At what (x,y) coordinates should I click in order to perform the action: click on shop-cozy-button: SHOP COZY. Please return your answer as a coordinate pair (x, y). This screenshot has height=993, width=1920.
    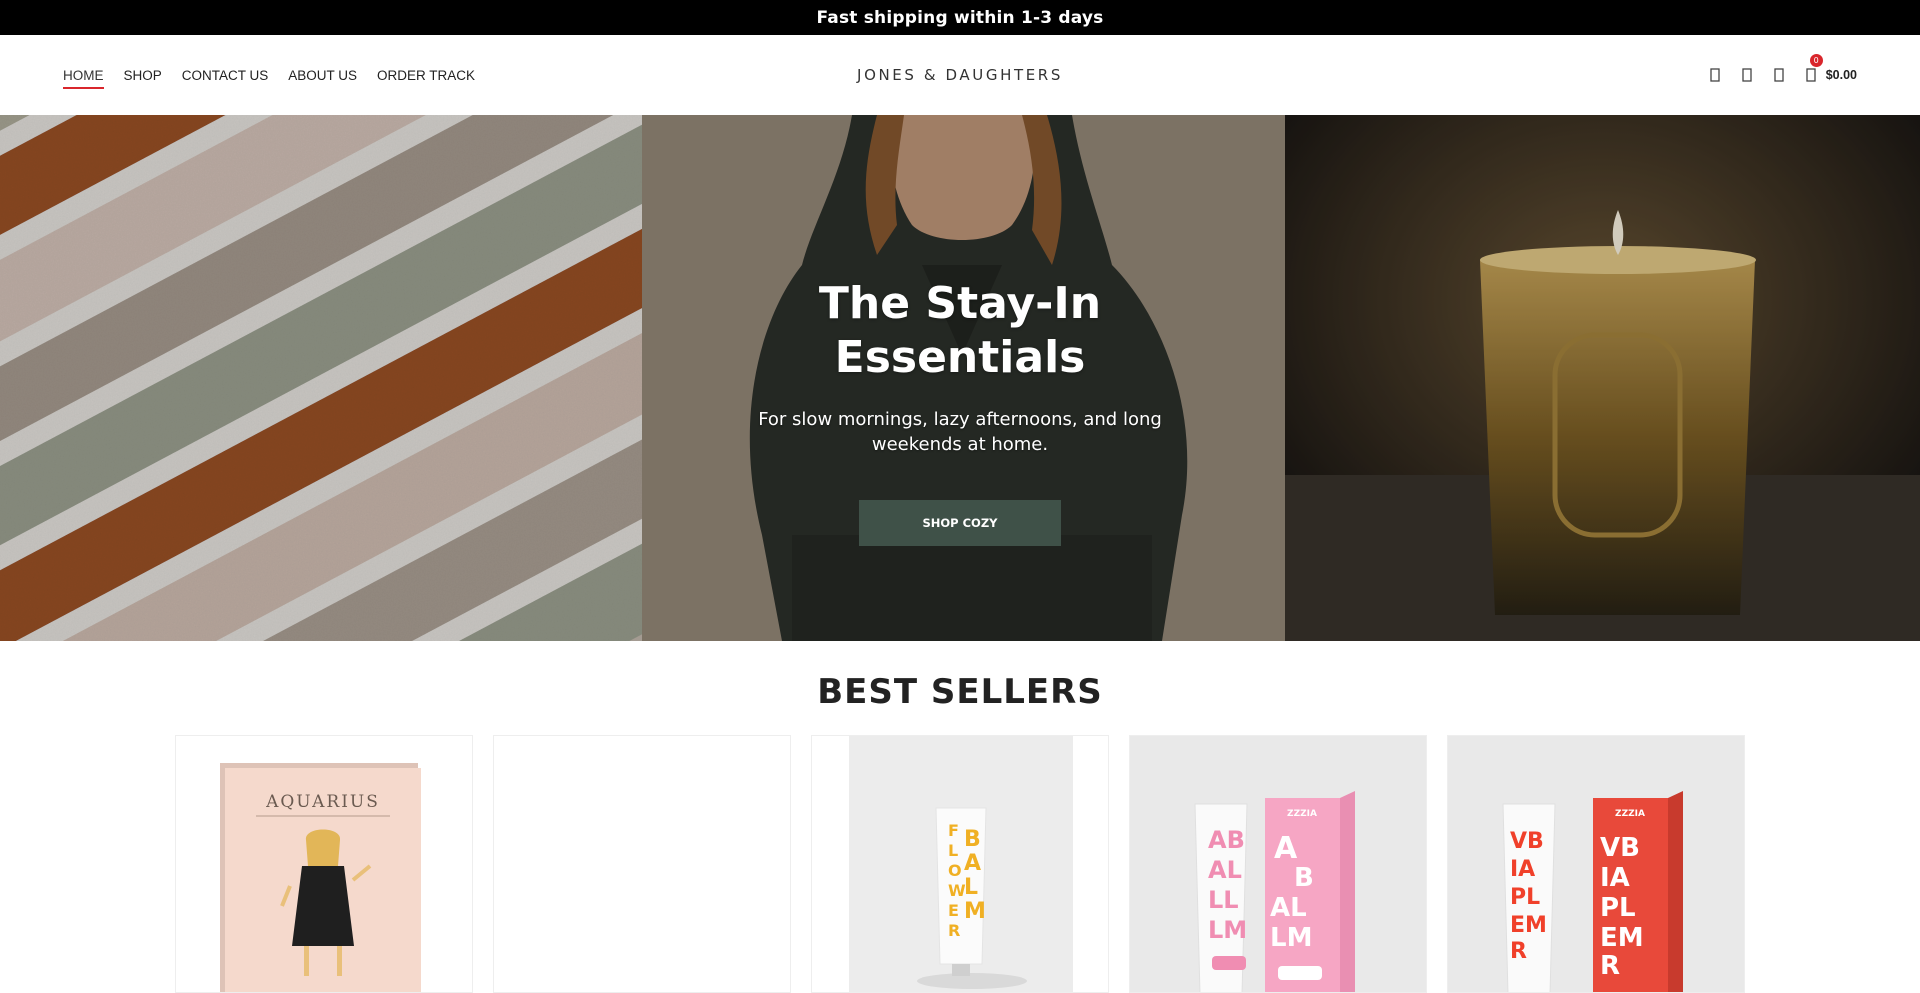
    Looking at the image, I should click on (960, 523).